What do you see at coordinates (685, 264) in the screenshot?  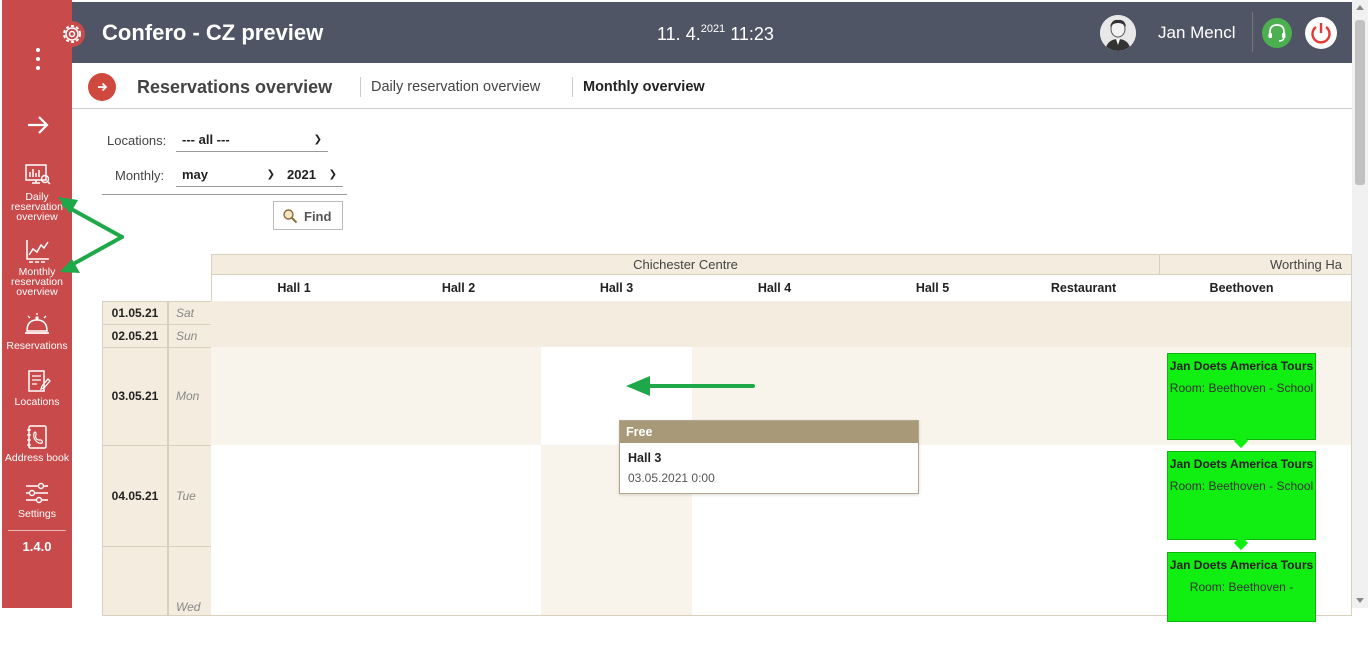 I see `location-header: Chichester Centre` at bounding box center [685, 264].